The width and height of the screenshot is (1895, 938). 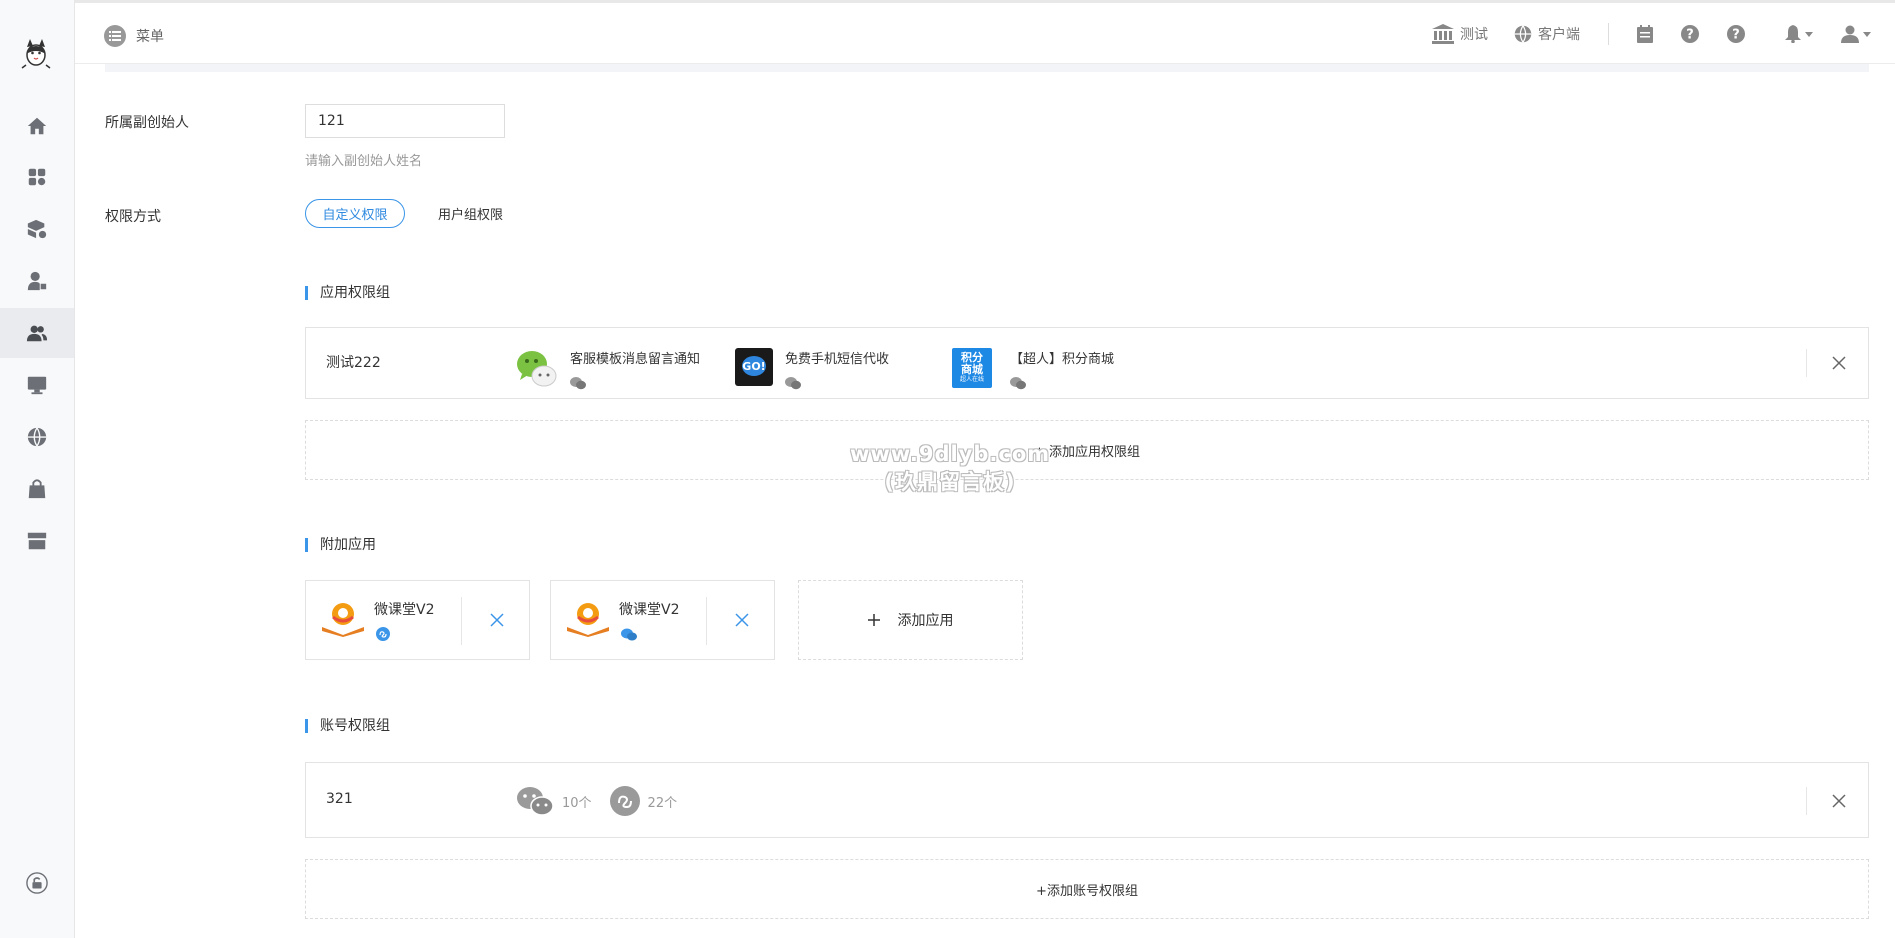 What do you see at coordinates (1474, 35) in the screenshot?
I see `link-test-label: 测试` at bounding box center [1474, 35].